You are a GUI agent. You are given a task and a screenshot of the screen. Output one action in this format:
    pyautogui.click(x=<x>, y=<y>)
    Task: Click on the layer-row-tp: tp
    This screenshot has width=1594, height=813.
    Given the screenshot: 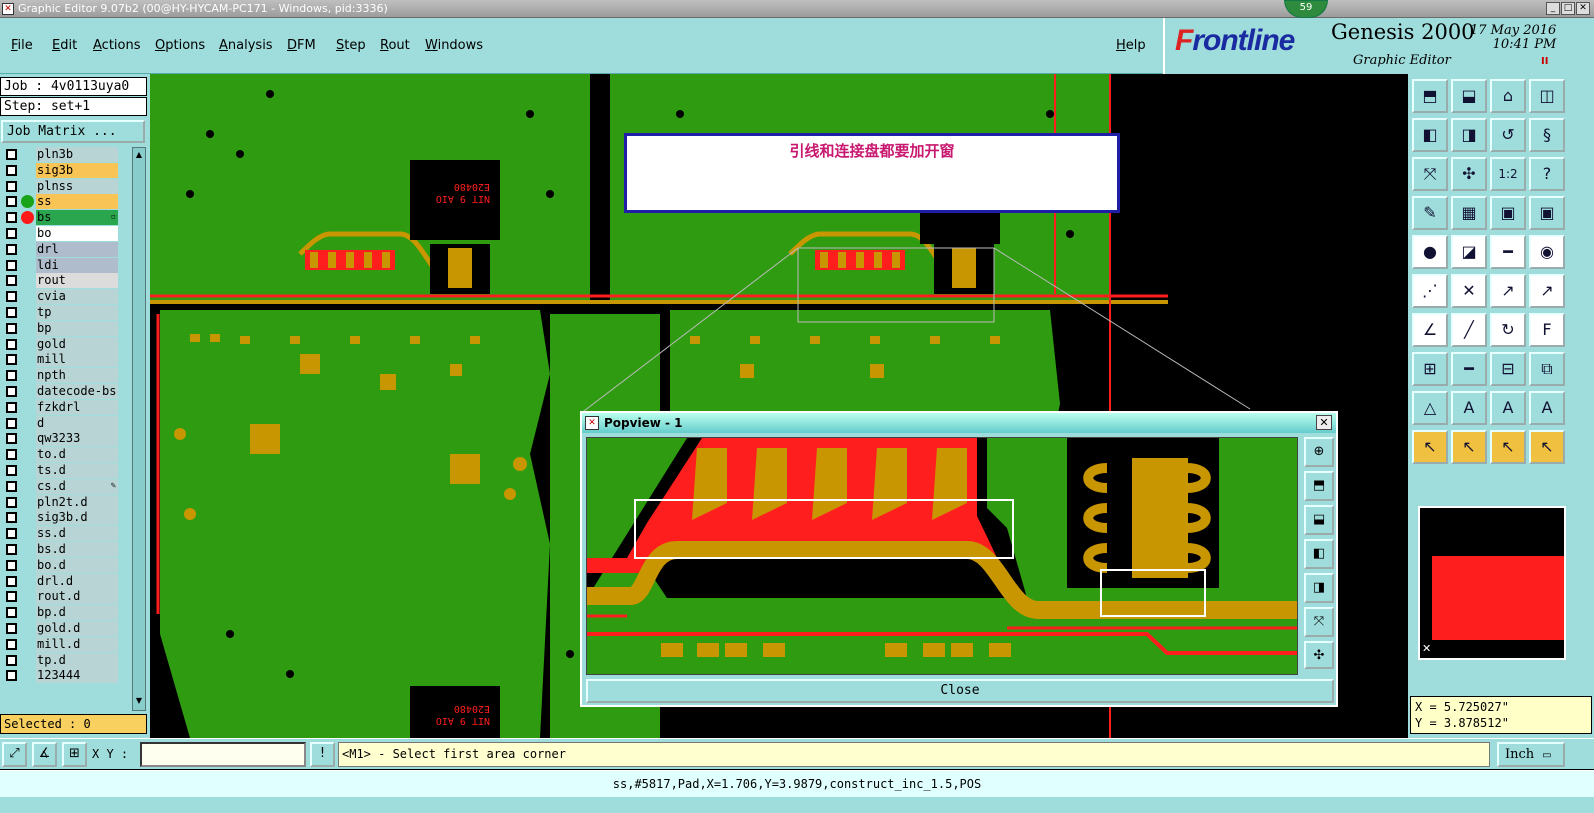 What is the action you would take?
    pyautogui.click(x=59, y=312)
    